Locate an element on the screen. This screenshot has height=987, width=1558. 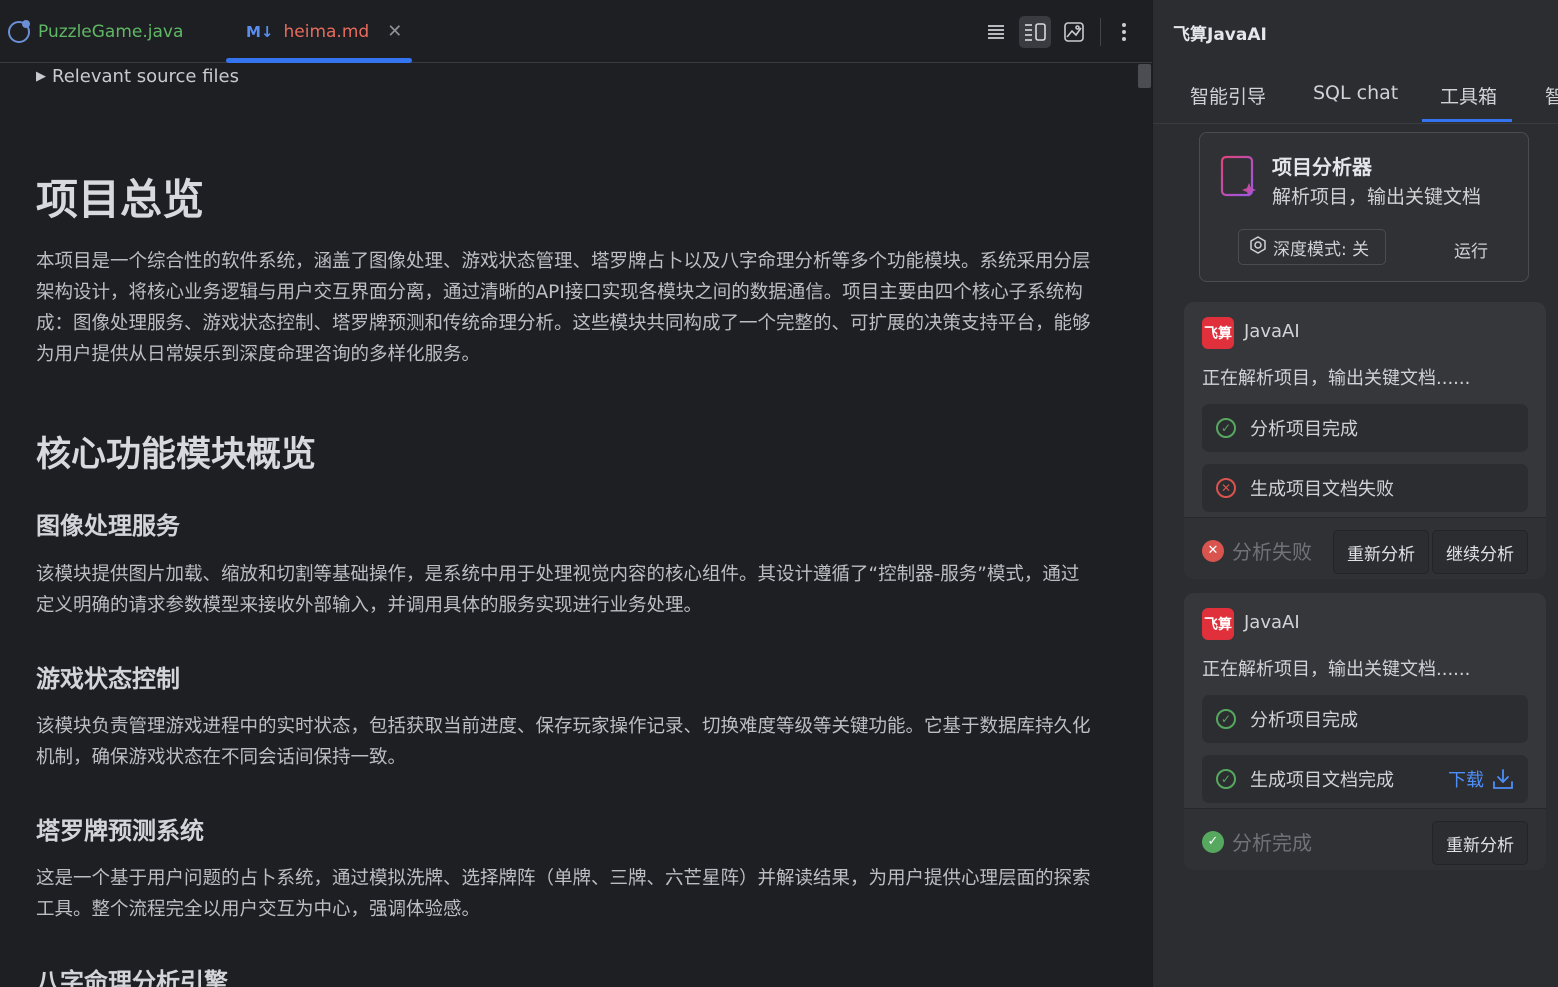
lines-icon is located at coordinates (996, 32).